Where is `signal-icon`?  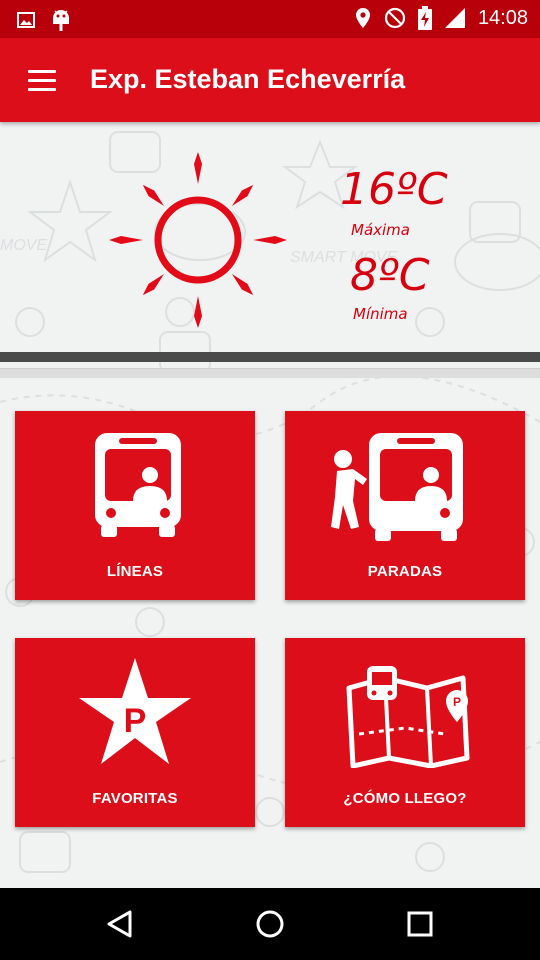
signal-icon is located at coordinates (454, 18).